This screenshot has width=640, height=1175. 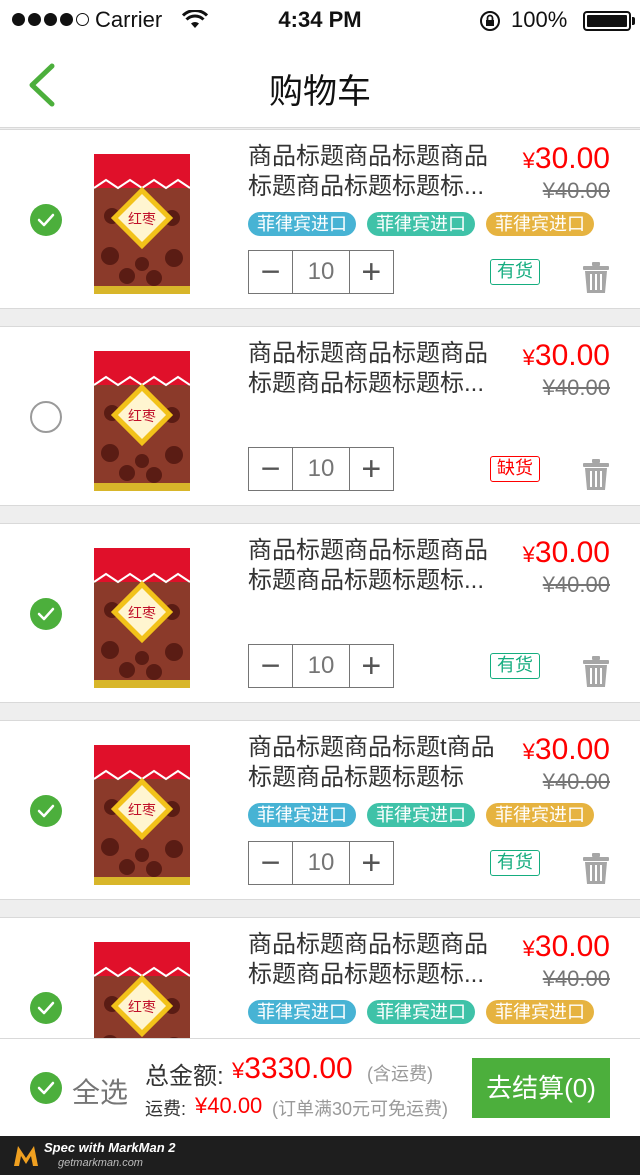 I want to click on total-label: 总金额:, so click(x=184, y=1076).